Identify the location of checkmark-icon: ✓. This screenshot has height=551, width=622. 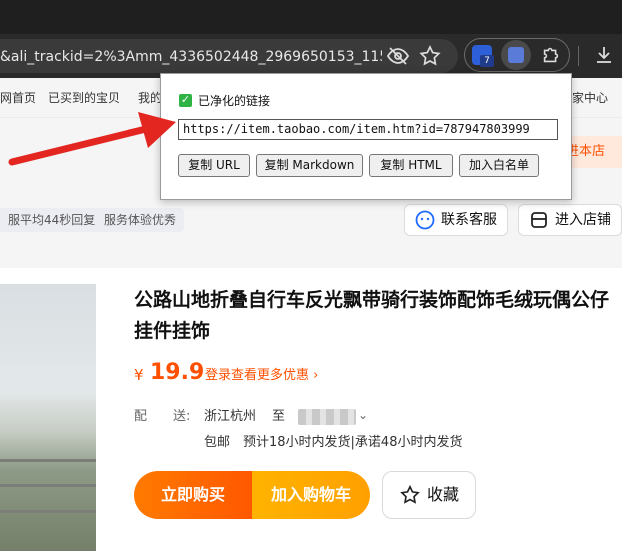
(185, 99).